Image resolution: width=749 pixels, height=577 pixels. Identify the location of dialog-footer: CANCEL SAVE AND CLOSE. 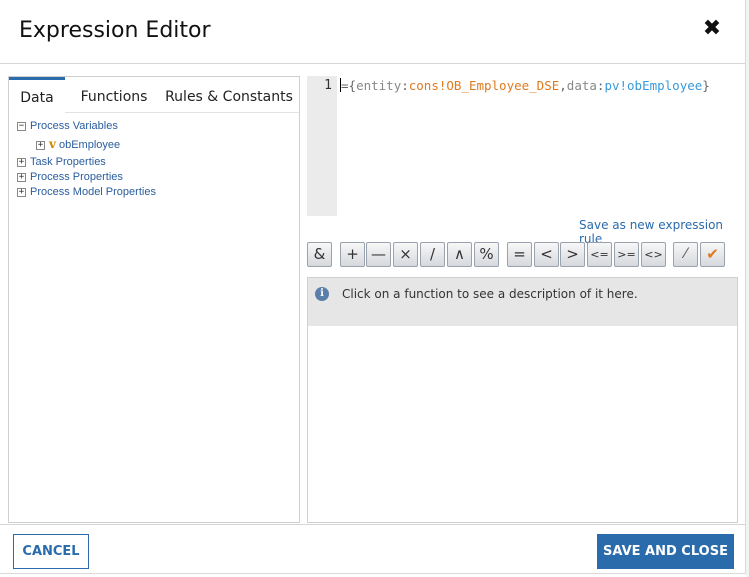
(373, 549).